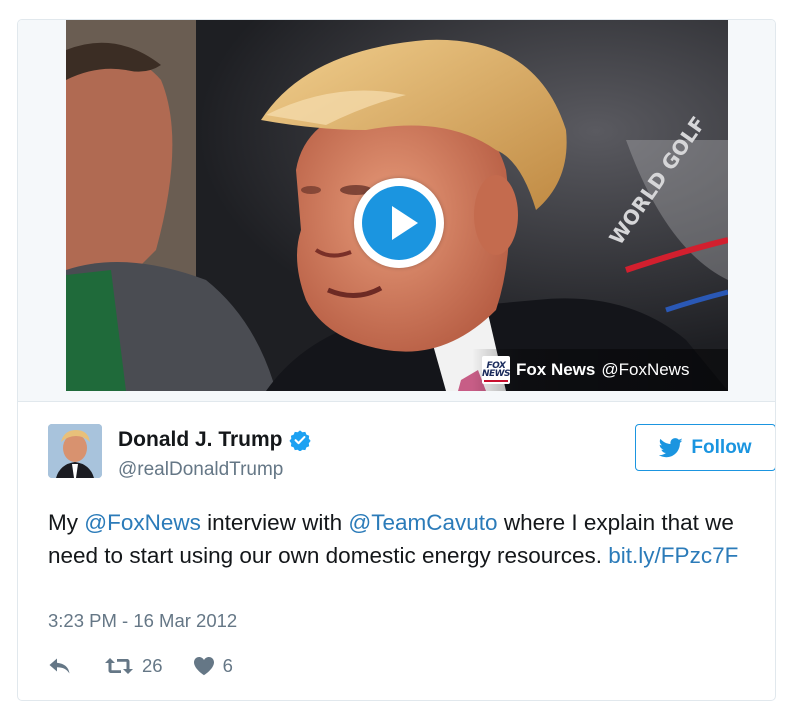  What do you see at coordinates (556, 369) in the screenshot?
I see `attribution-name: Fox News` at bounding box center [556, 369].